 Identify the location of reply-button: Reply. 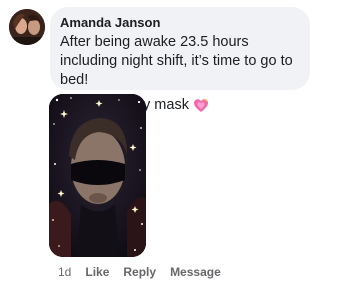
(139, 272).